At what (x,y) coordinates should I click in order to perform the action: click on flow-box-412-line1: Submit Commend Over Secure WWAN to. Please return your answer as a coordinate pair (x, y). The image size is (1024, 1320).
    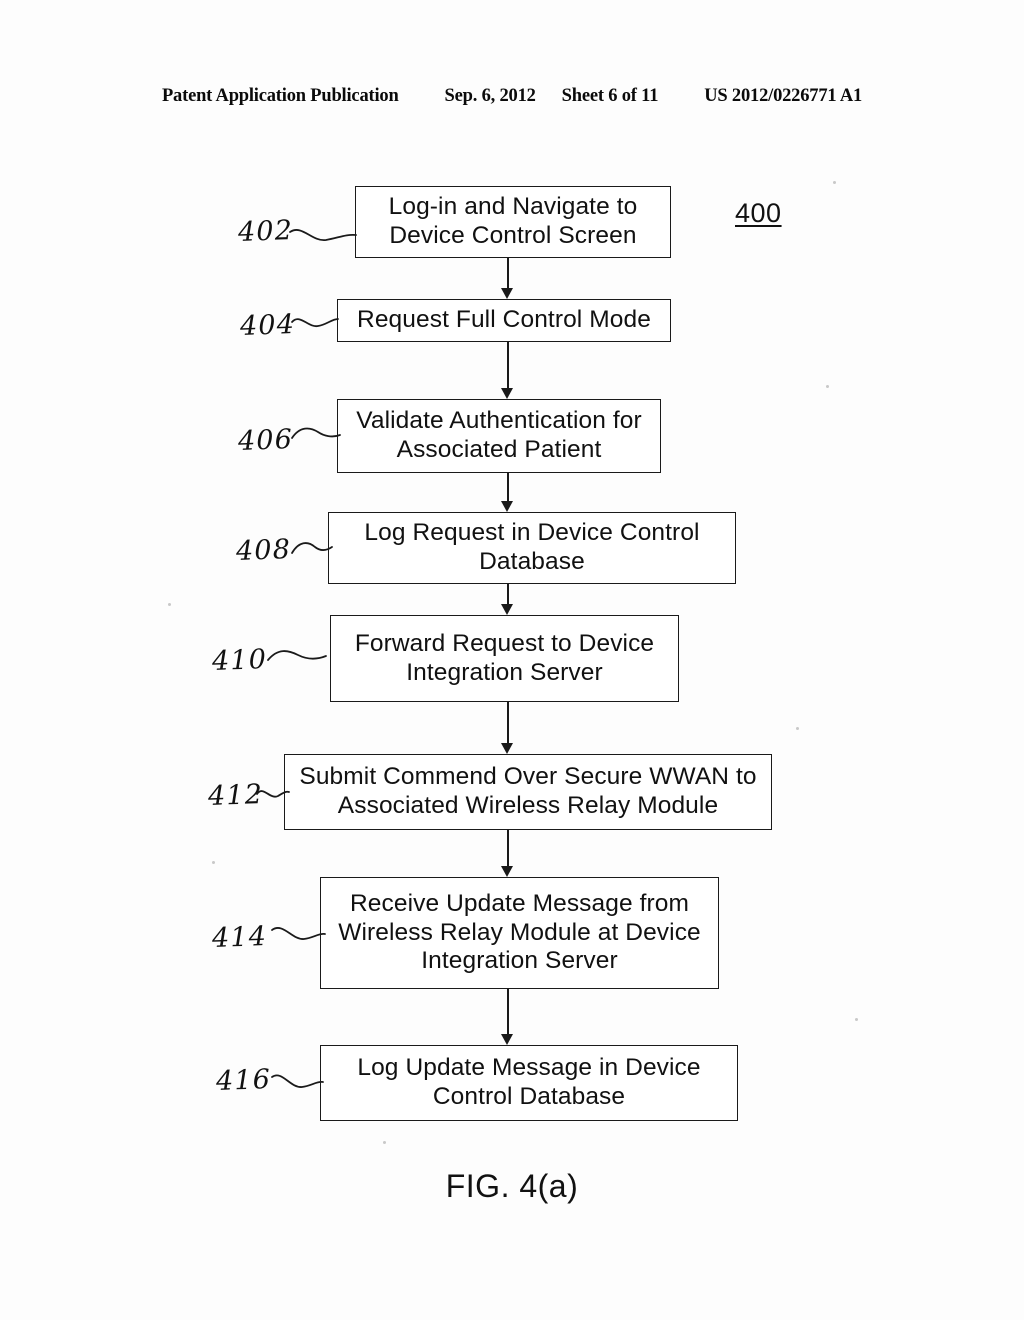
    Looking at the image, I should click on (528, 777).